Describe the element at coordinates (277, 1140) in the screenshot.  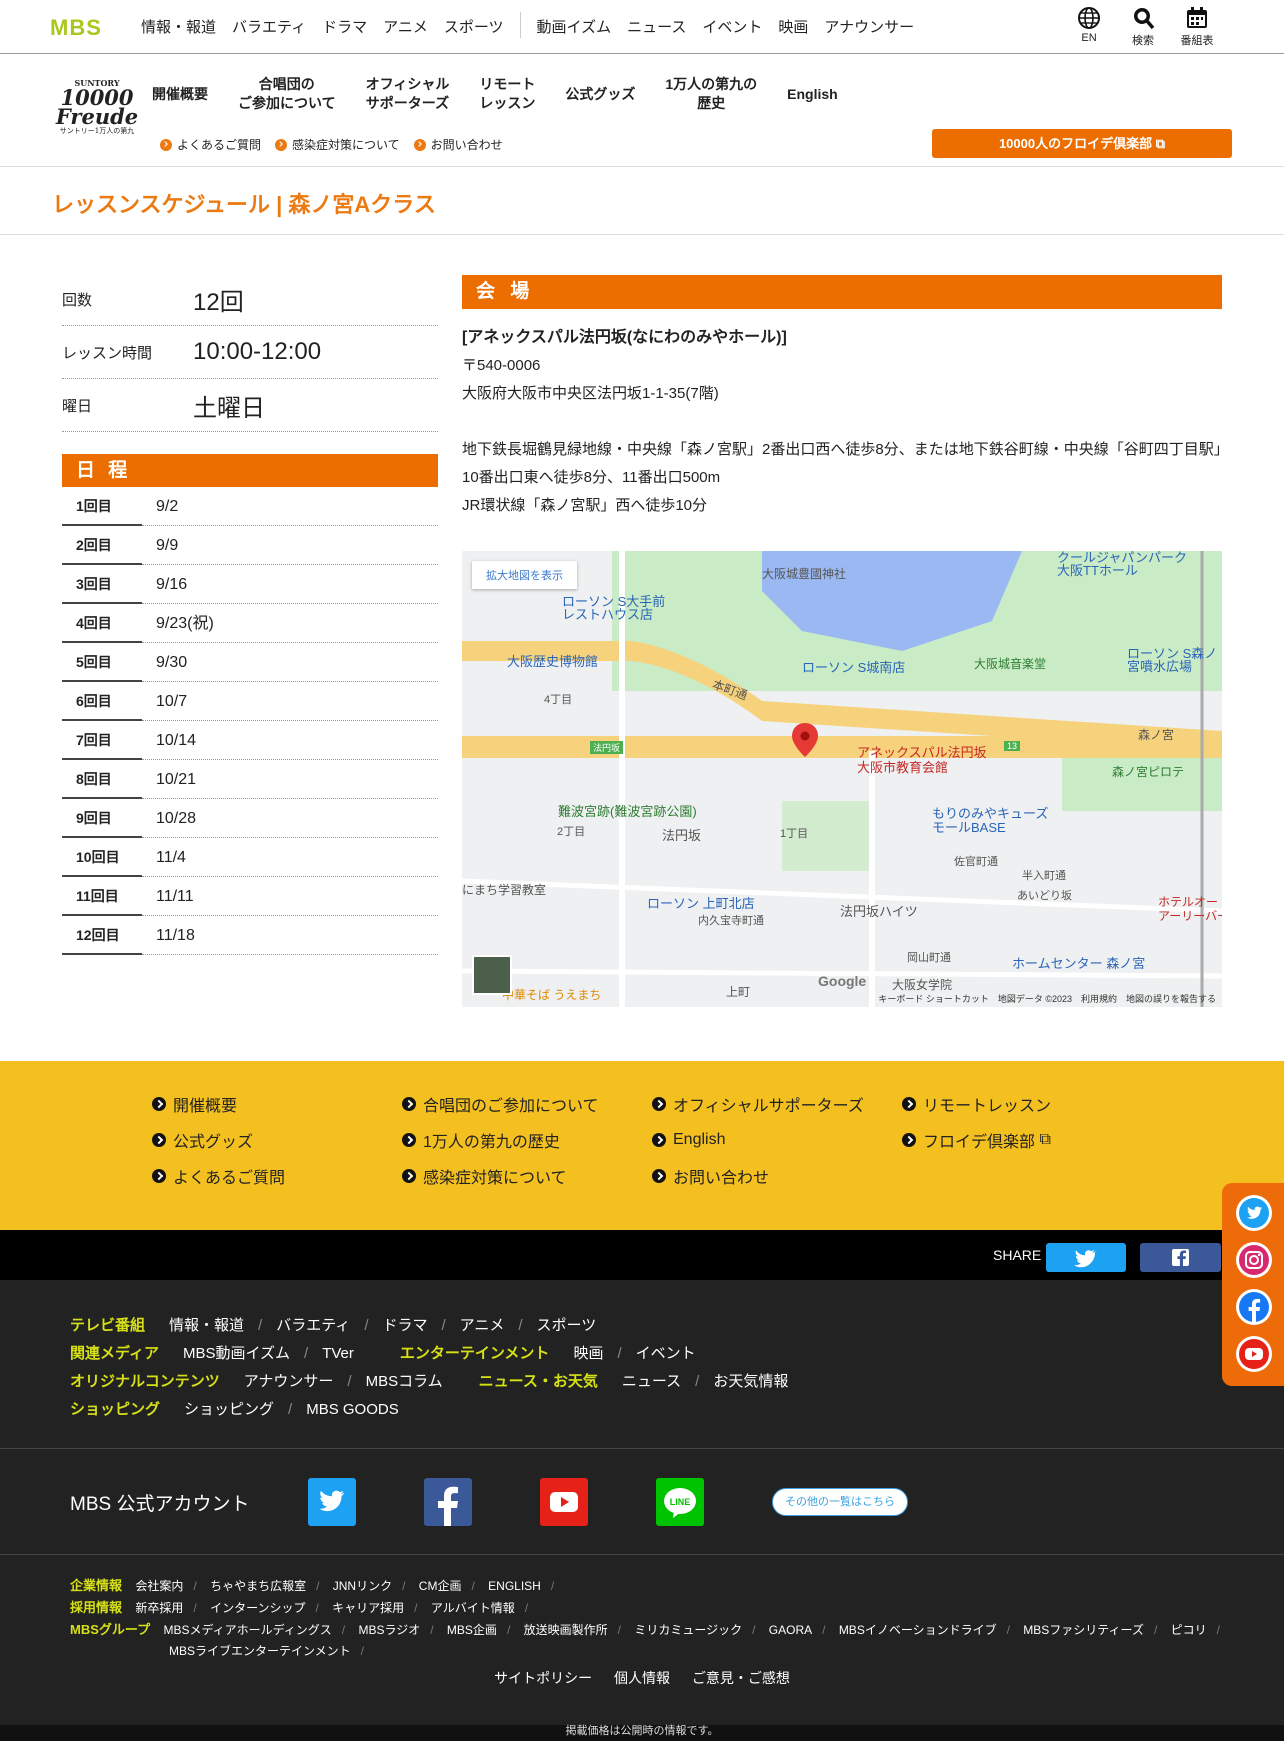
I see `footer-link: 公式グッズ` at that location.